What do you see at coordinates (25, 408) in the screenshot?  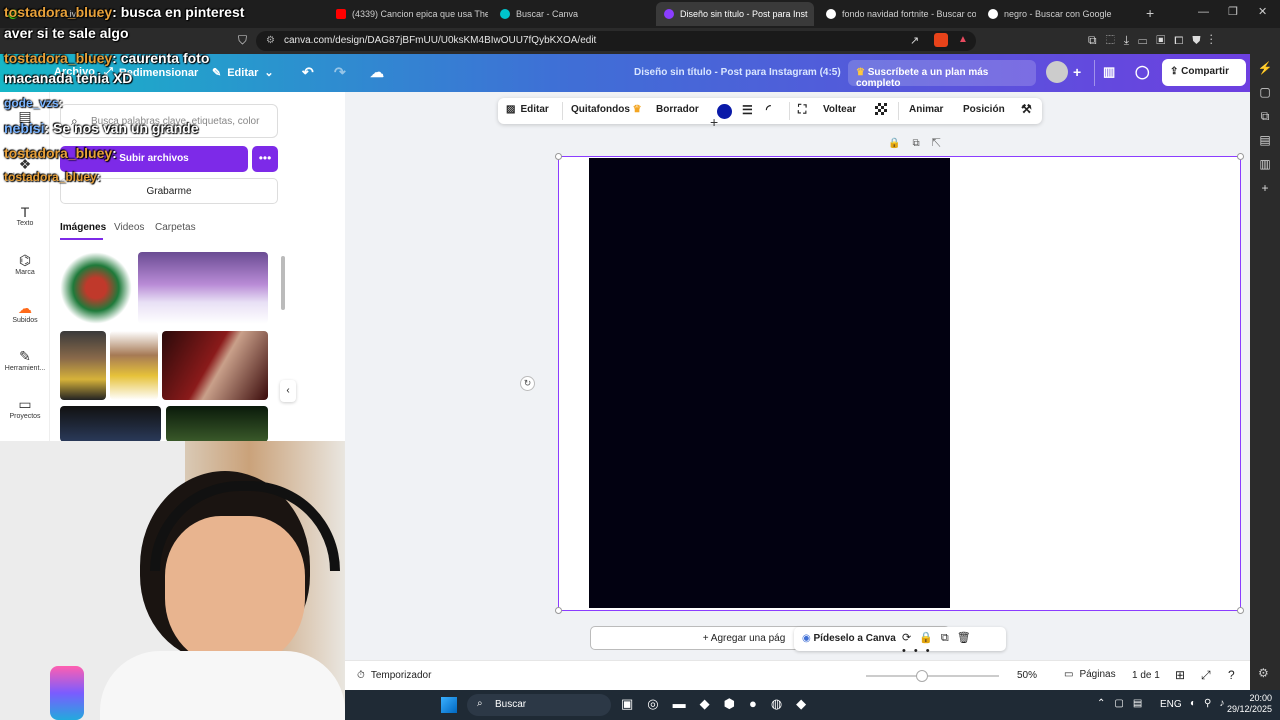 I see `rail-item-proyectos: ▭ Proyectos` at bounding box center [25, 408].